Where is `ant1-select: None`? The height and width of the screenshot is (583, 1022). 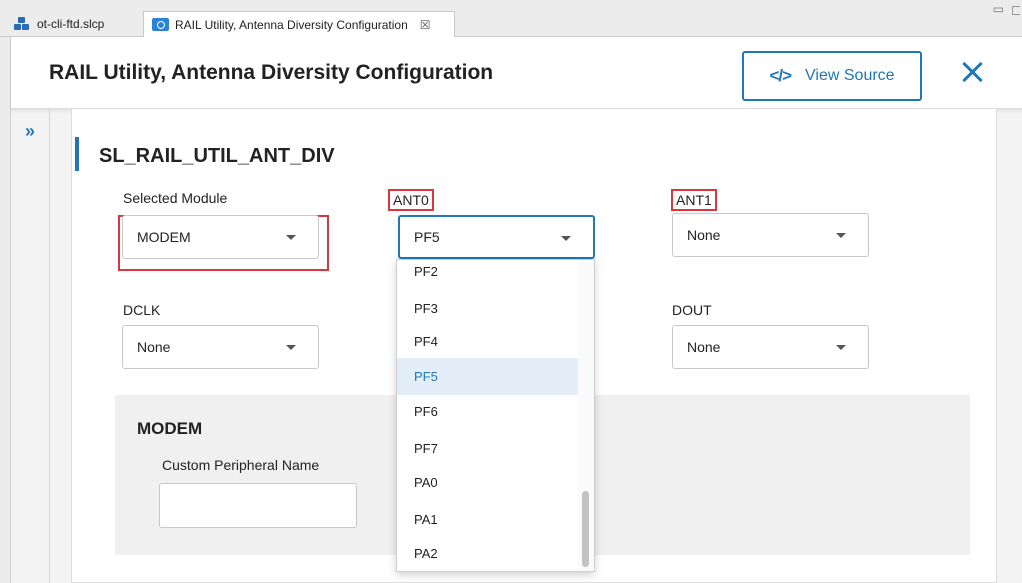
ant1-select: None is located at coordinates (770, 235).